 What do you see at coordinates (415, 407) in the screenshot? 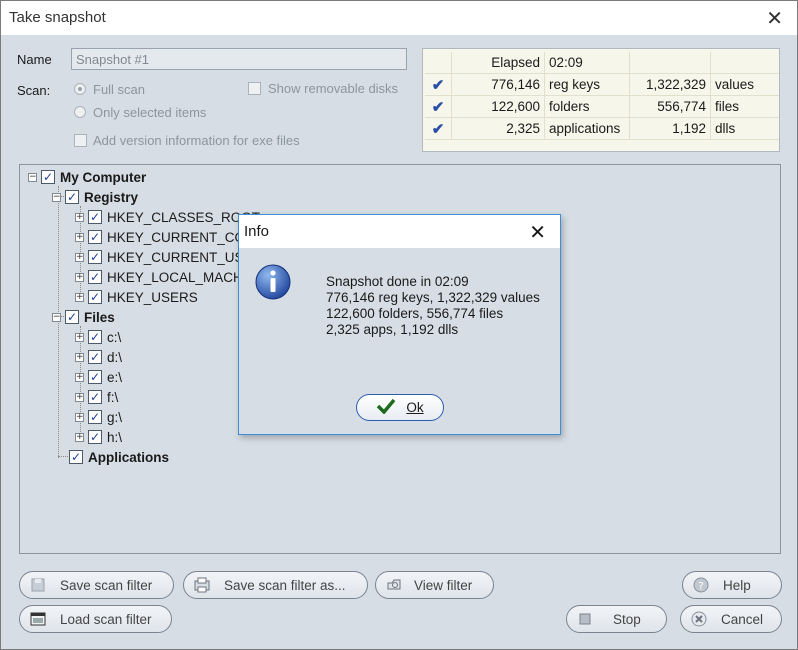
I see `ok-label: Ok` at bounding box center [415, 407].